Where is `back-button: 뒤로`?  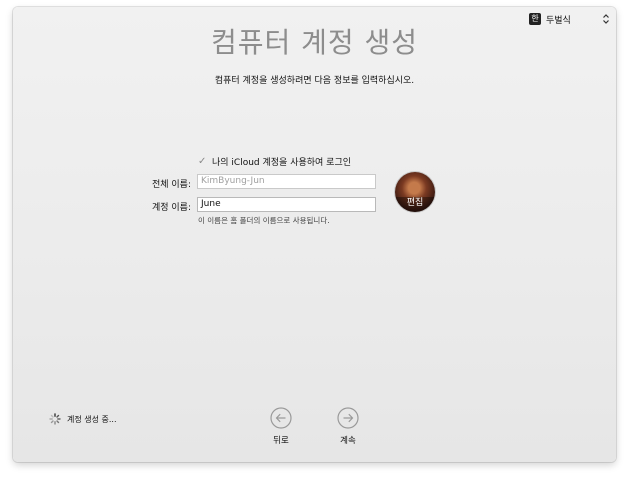 back-button: 뒤로 is located at coordinates (281, 429).